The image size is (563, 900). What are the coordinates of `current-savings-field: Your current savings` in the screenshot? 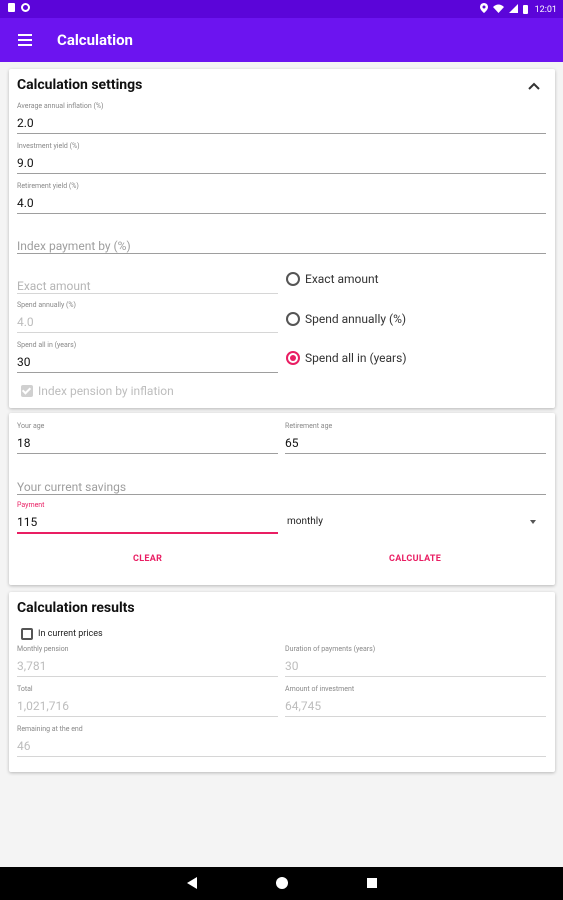 It's located at (281, 480).